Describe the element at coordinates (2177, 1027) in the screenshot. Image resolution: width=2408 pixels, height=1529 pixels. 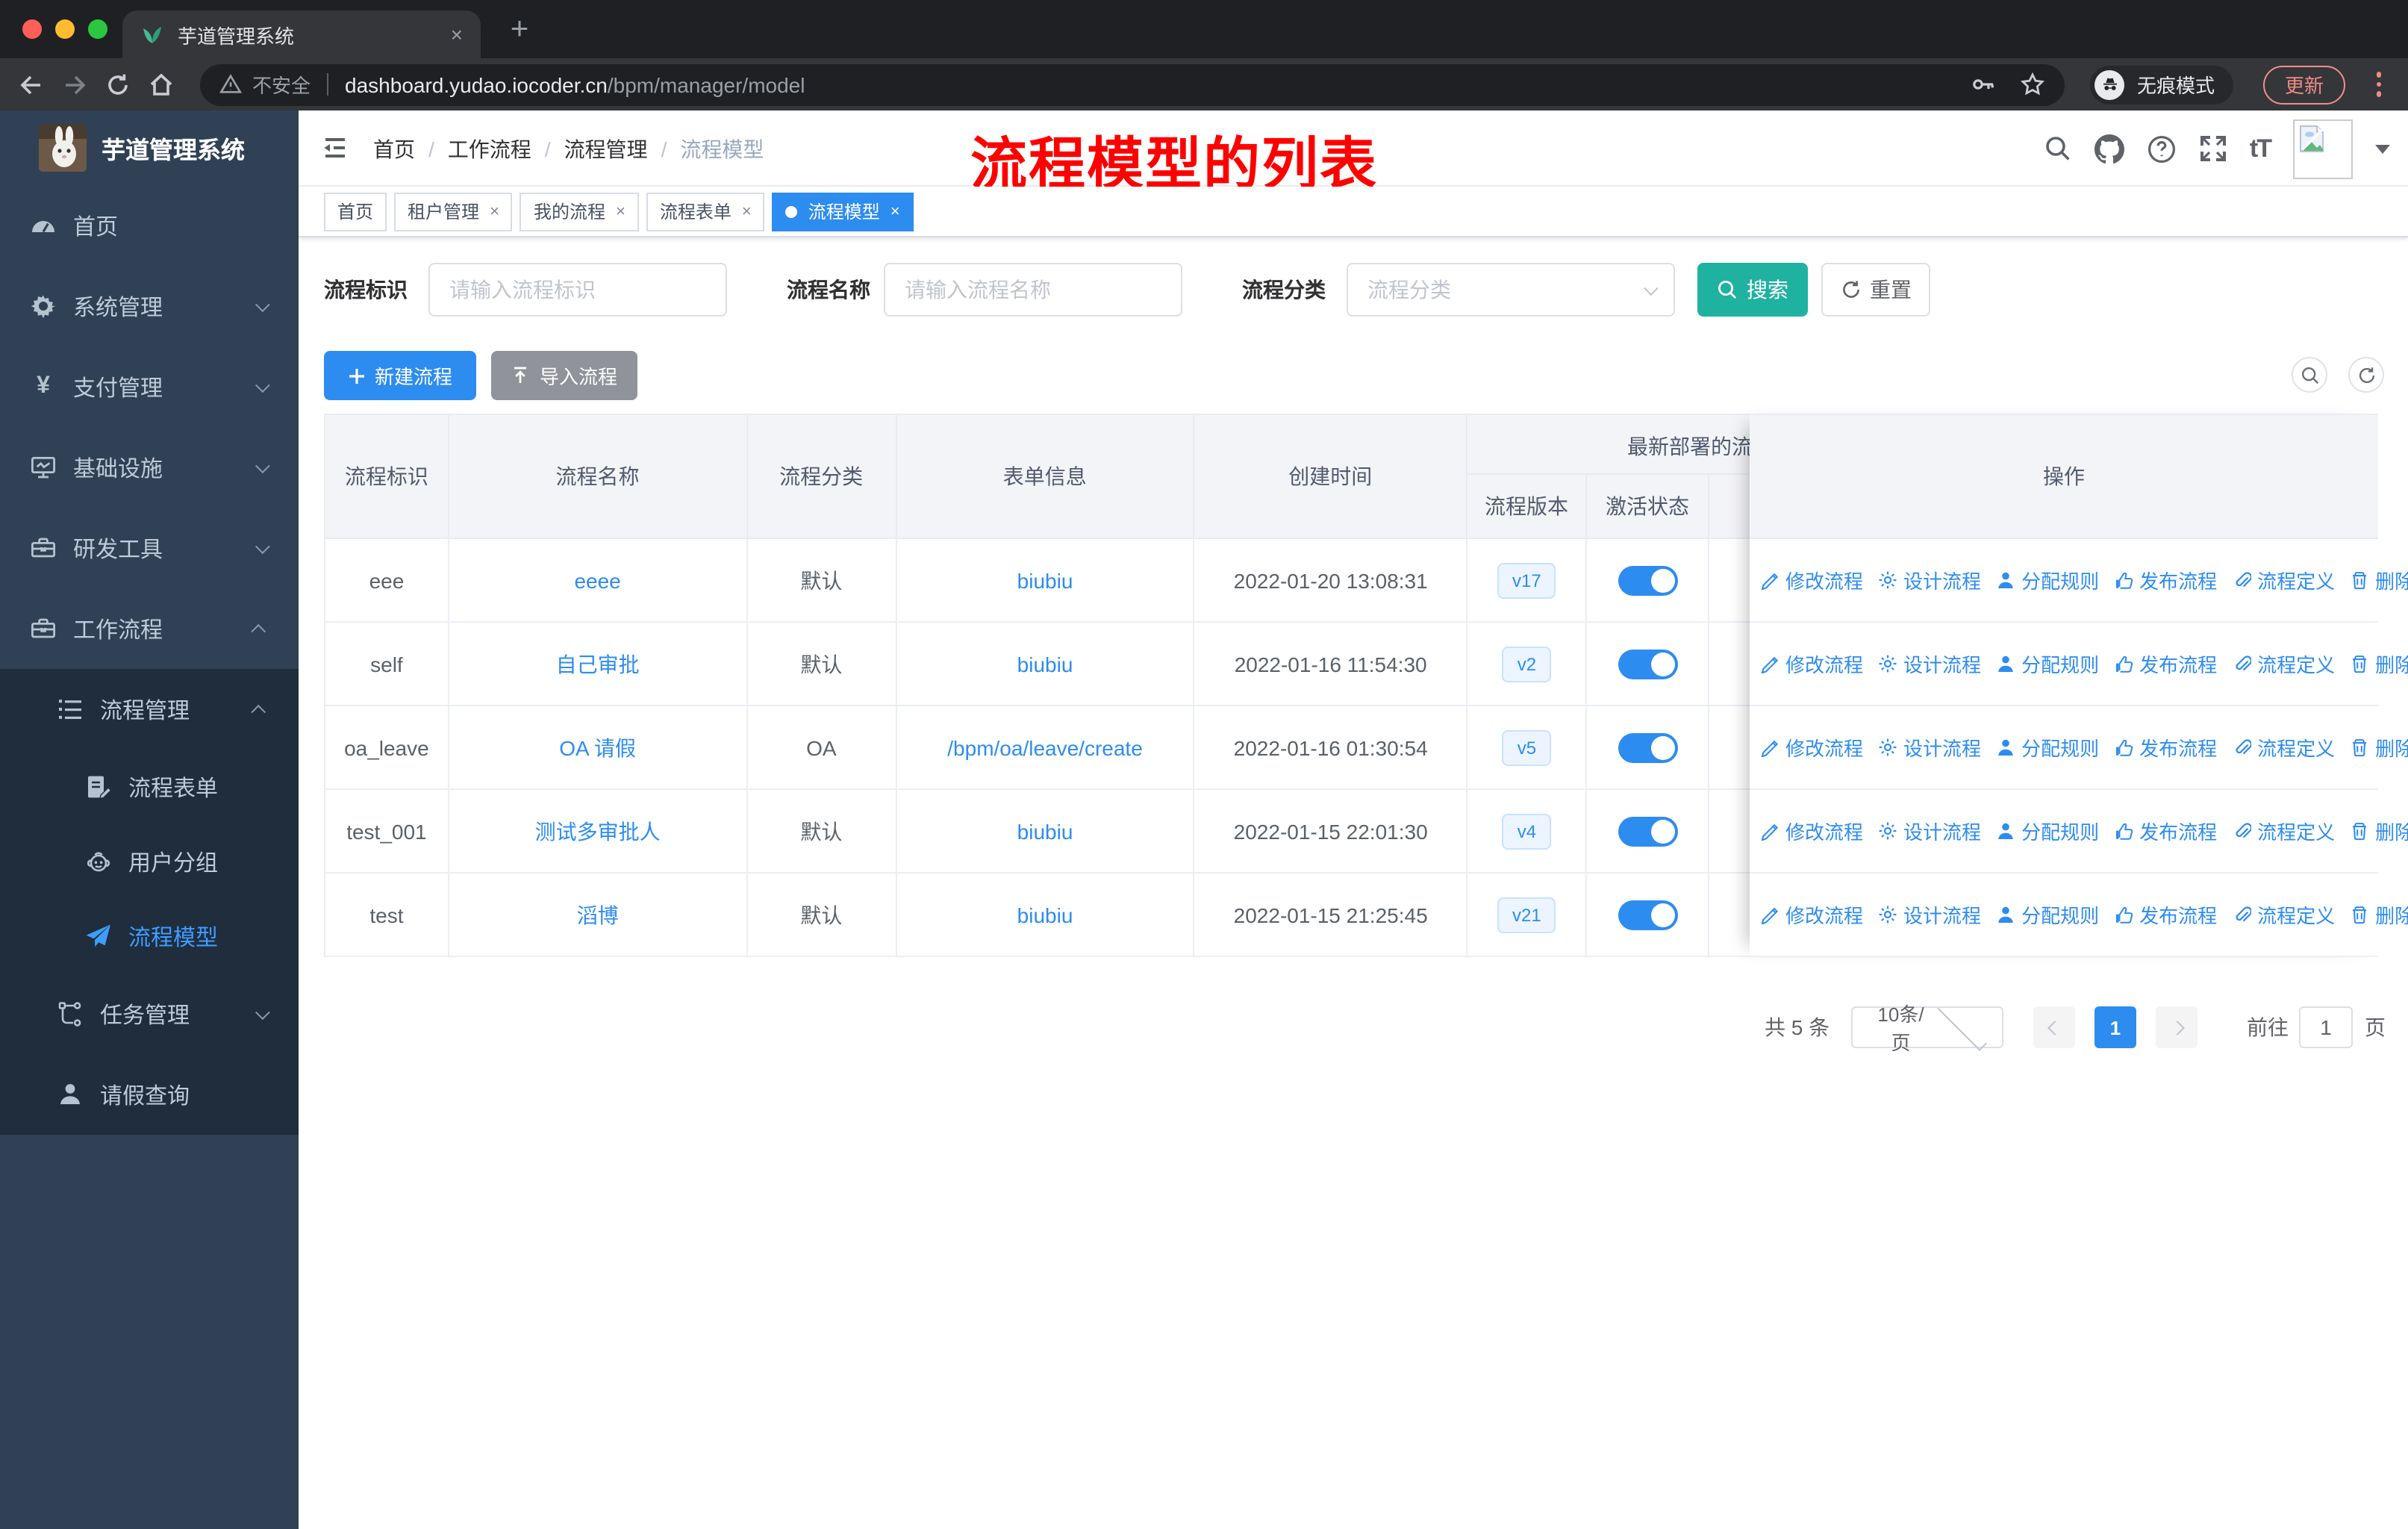
I see `next-page-button` at that location.